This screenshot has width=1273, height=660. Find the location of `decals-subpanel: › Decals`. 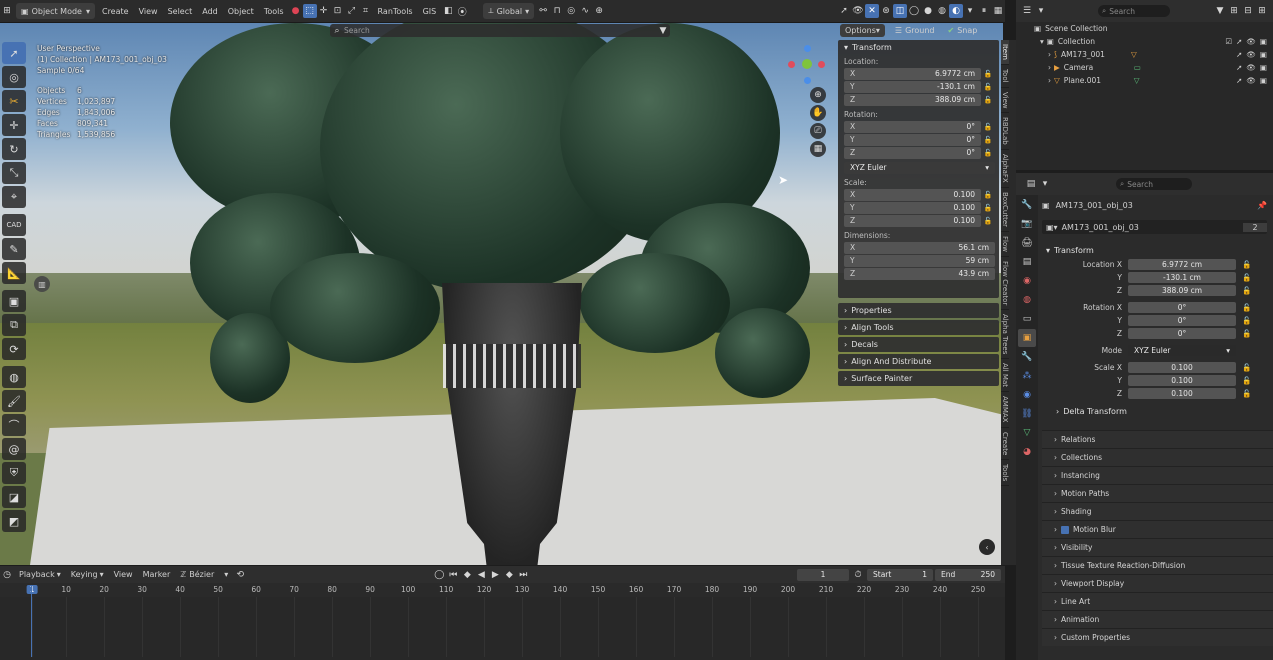

decals-subpanel: › Decals is located at coordinates (918, 344).